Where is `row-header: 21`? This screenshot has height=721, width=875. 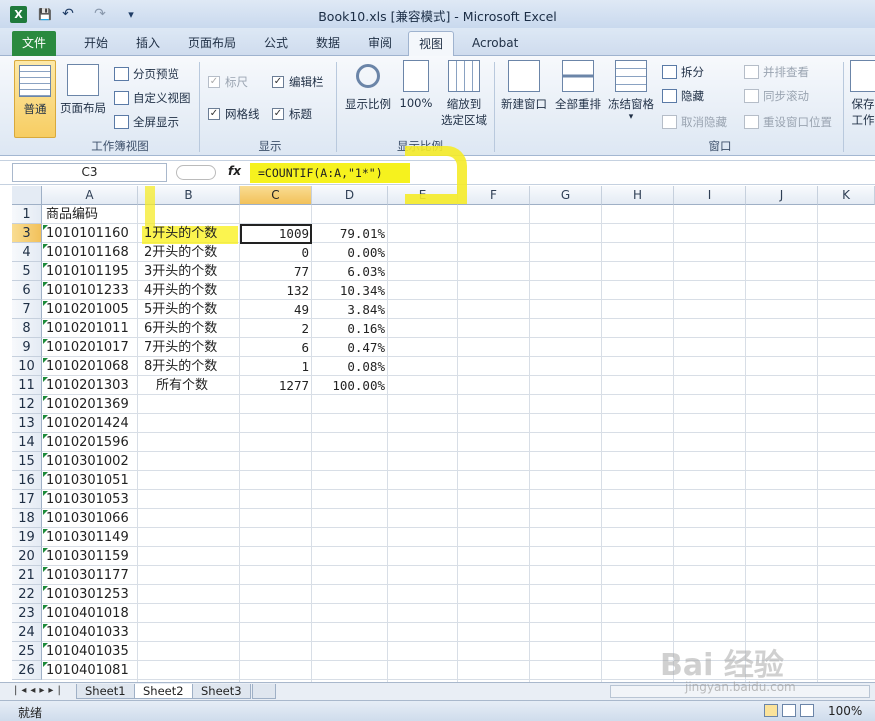 row-header: 21 is located at coordinates (27, 575).